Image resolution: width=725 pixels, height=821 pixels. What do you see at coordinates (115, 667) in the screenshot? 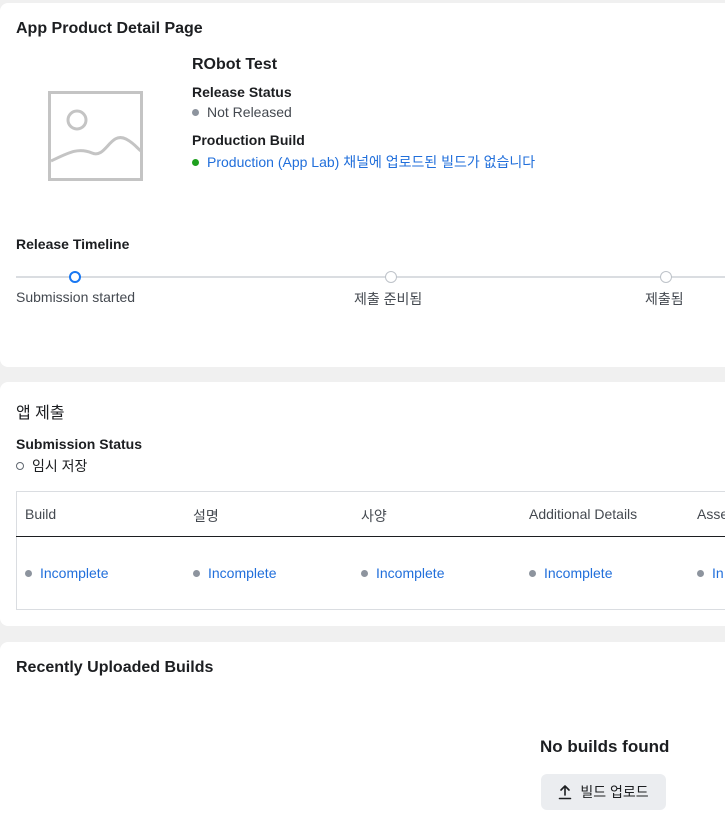
I see `card-title: Recently Uploaded Builds` at bounding box center [115, 667].